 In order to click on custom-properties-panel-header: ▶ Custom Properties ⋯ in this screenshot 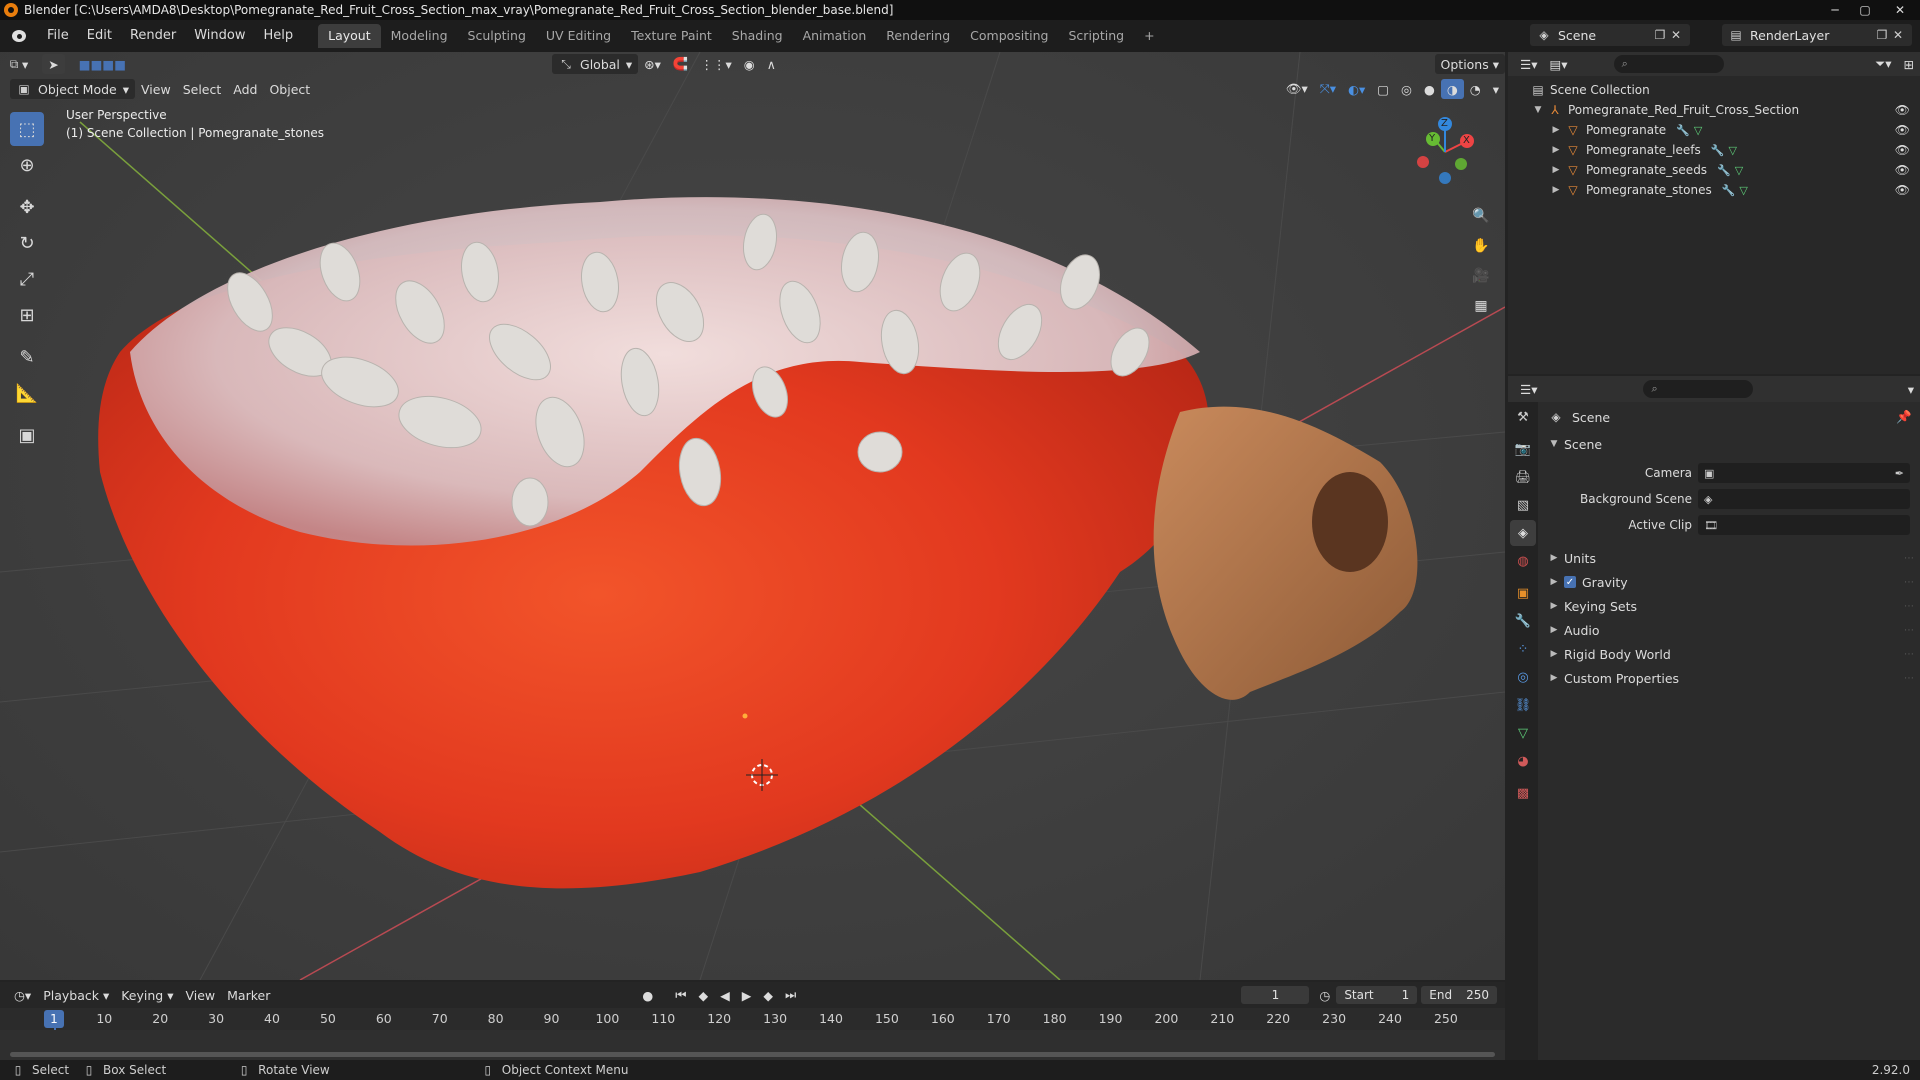, I will do `click(1729, 678)`.